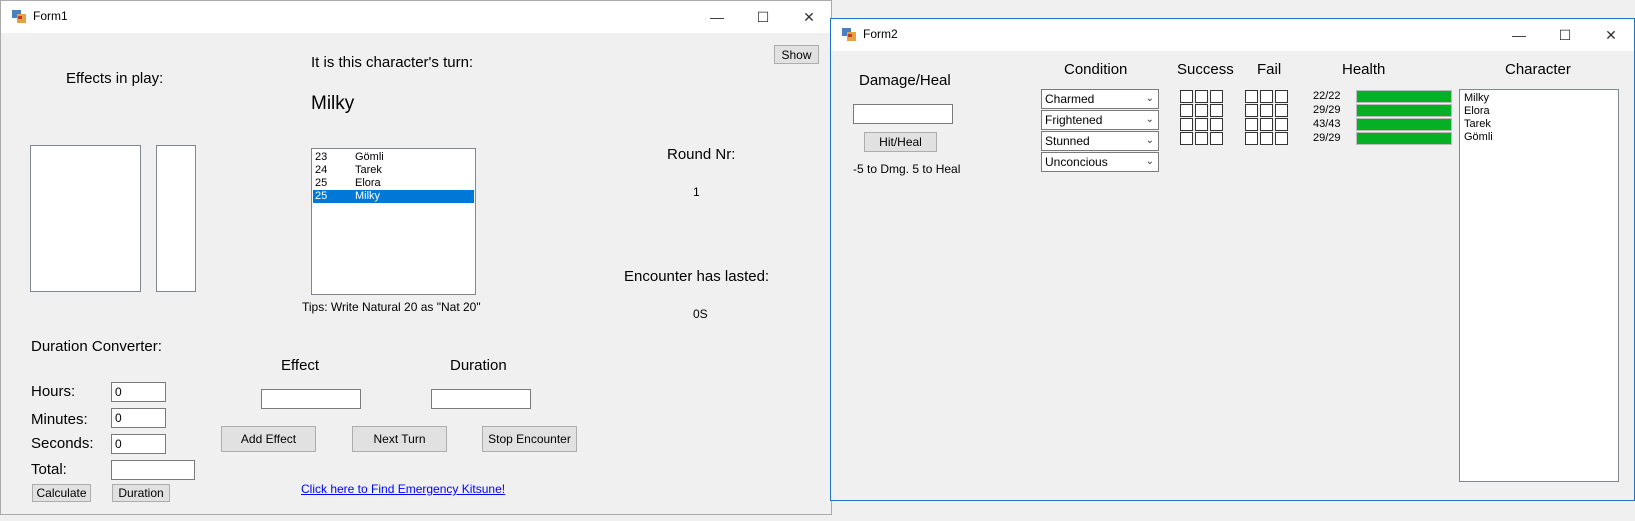  What do you see at coordinates (393, 183) in the screenshot?
I see `initiative-list-item: 25 Elora` at bounding box center [393, 183].